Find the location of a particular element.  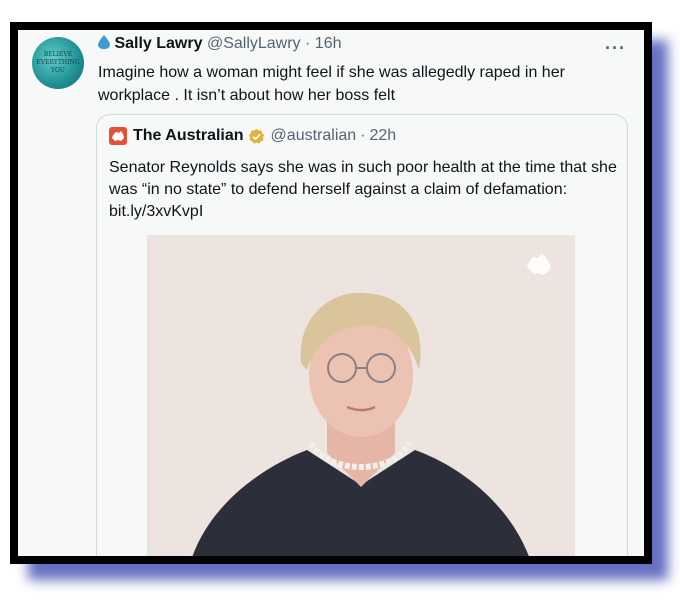

avatar: BELIEVE EVERYTHING YOU is located at coordinates (58, 63).